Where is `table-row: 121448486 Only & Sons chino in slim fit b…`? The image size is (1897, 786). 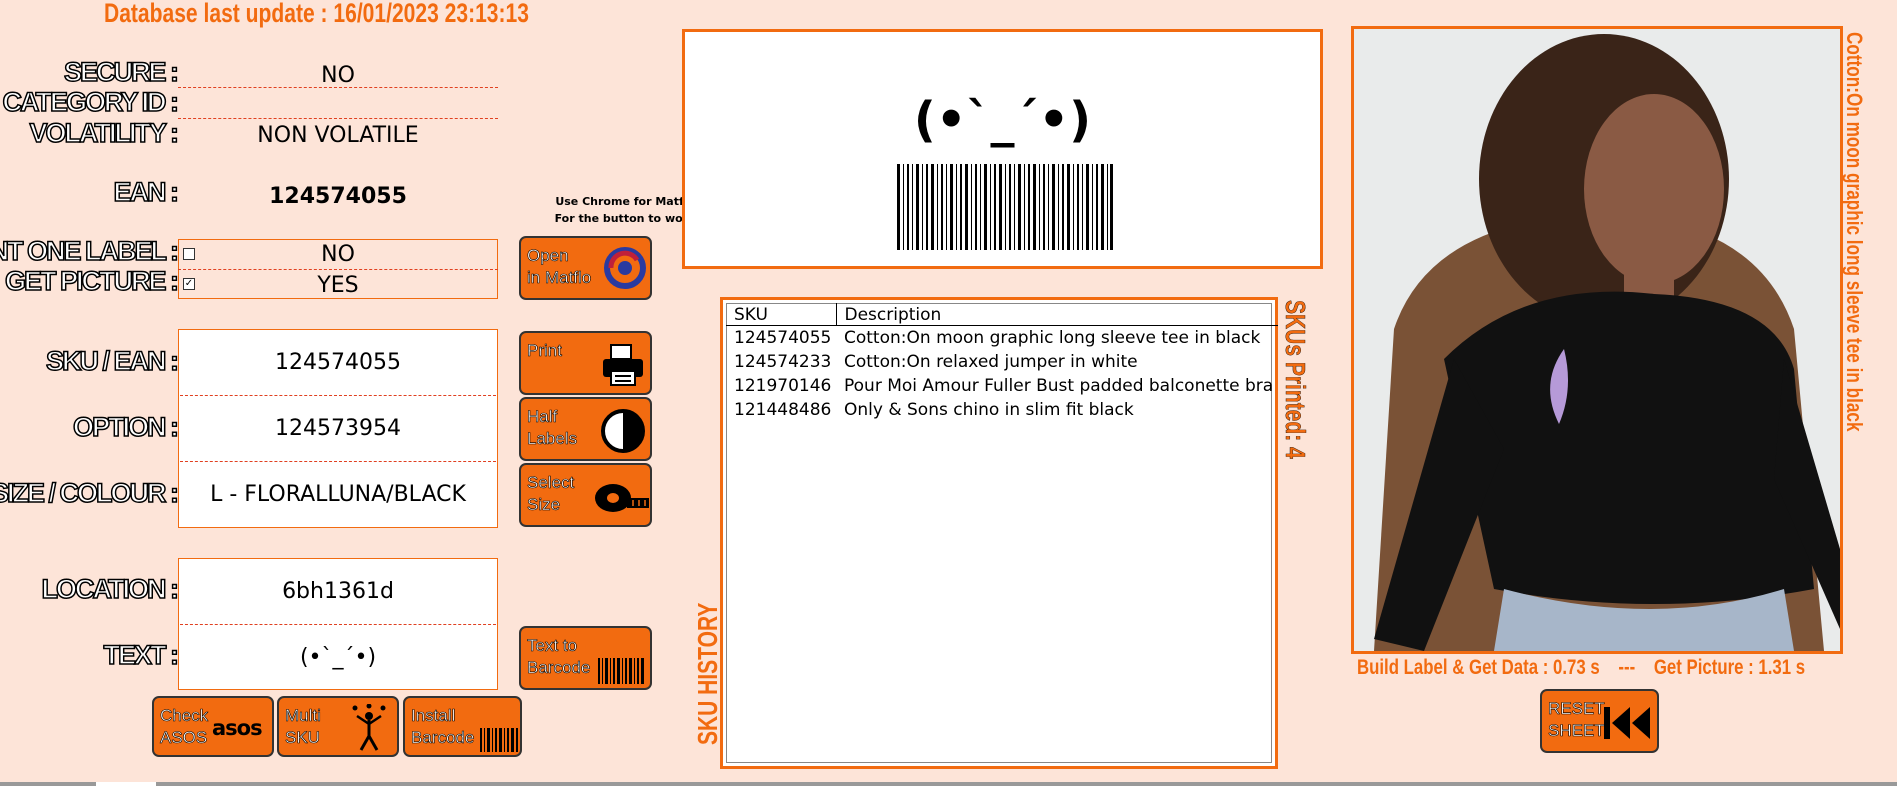 table-row: 121448486 Only & Sons chino in slim fit b… is located at coordinates (1002, 410).